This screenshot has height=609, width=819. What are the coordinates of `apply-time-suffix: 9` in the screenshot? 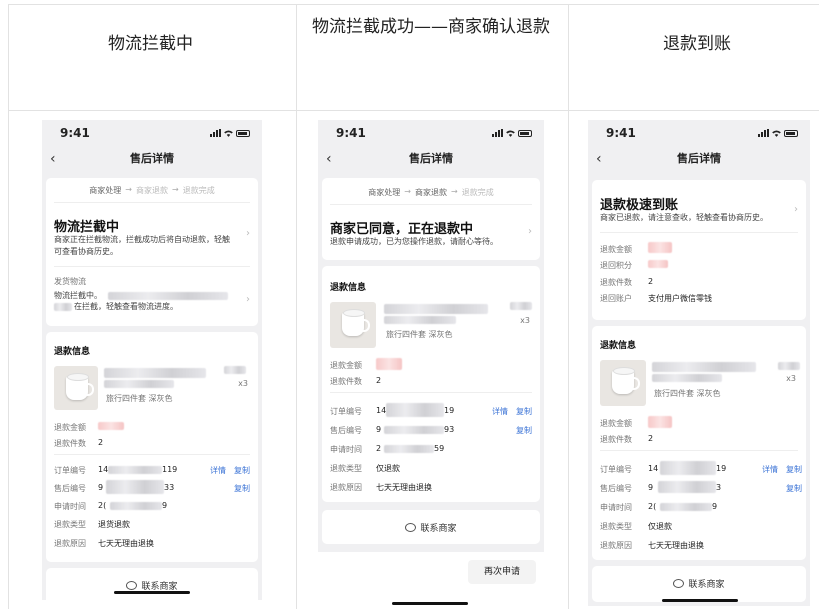 It's located at (715, 506).